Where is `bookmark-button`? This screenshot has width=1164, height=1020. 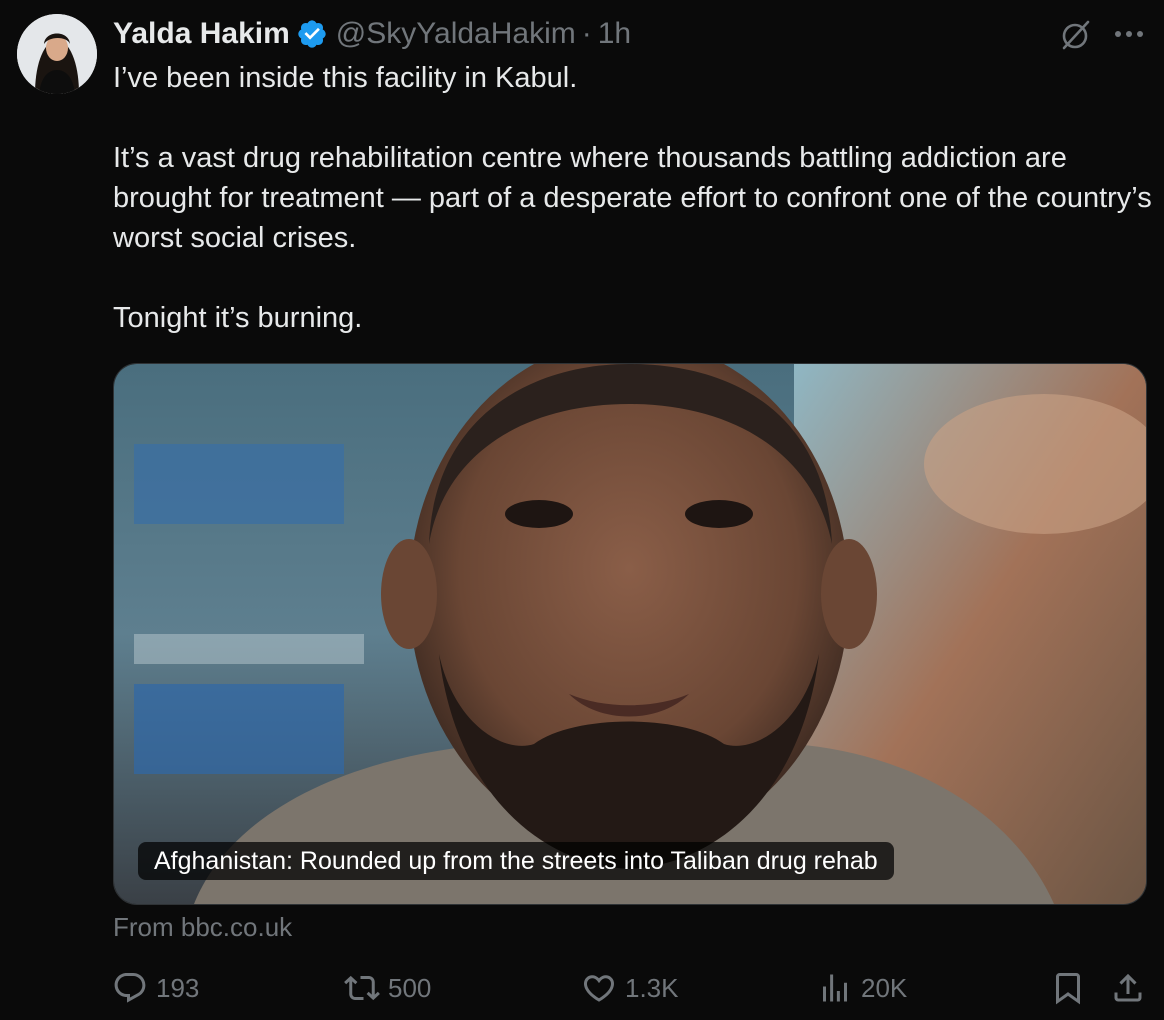
bookmark-button is located at coordinates (1072, 988).